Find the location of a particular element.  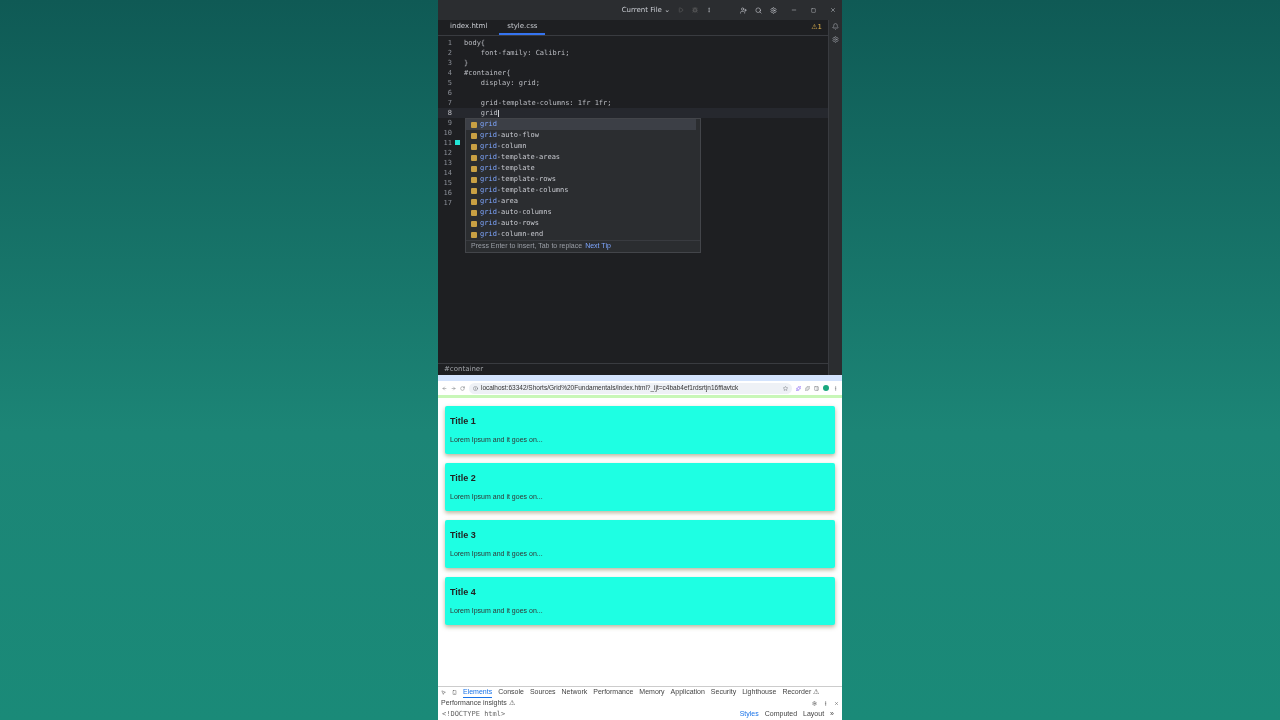

forward-icon is located at coordinates (453, 388).